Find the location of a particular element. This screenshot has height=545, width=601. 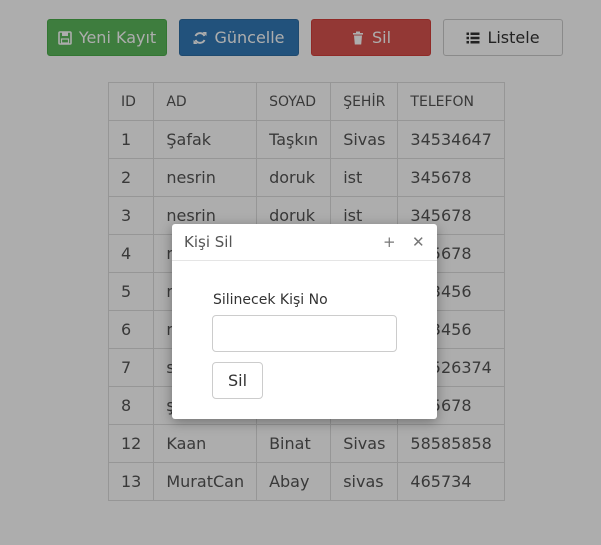

maximize-icon: + is located at coordinates (389, 242).